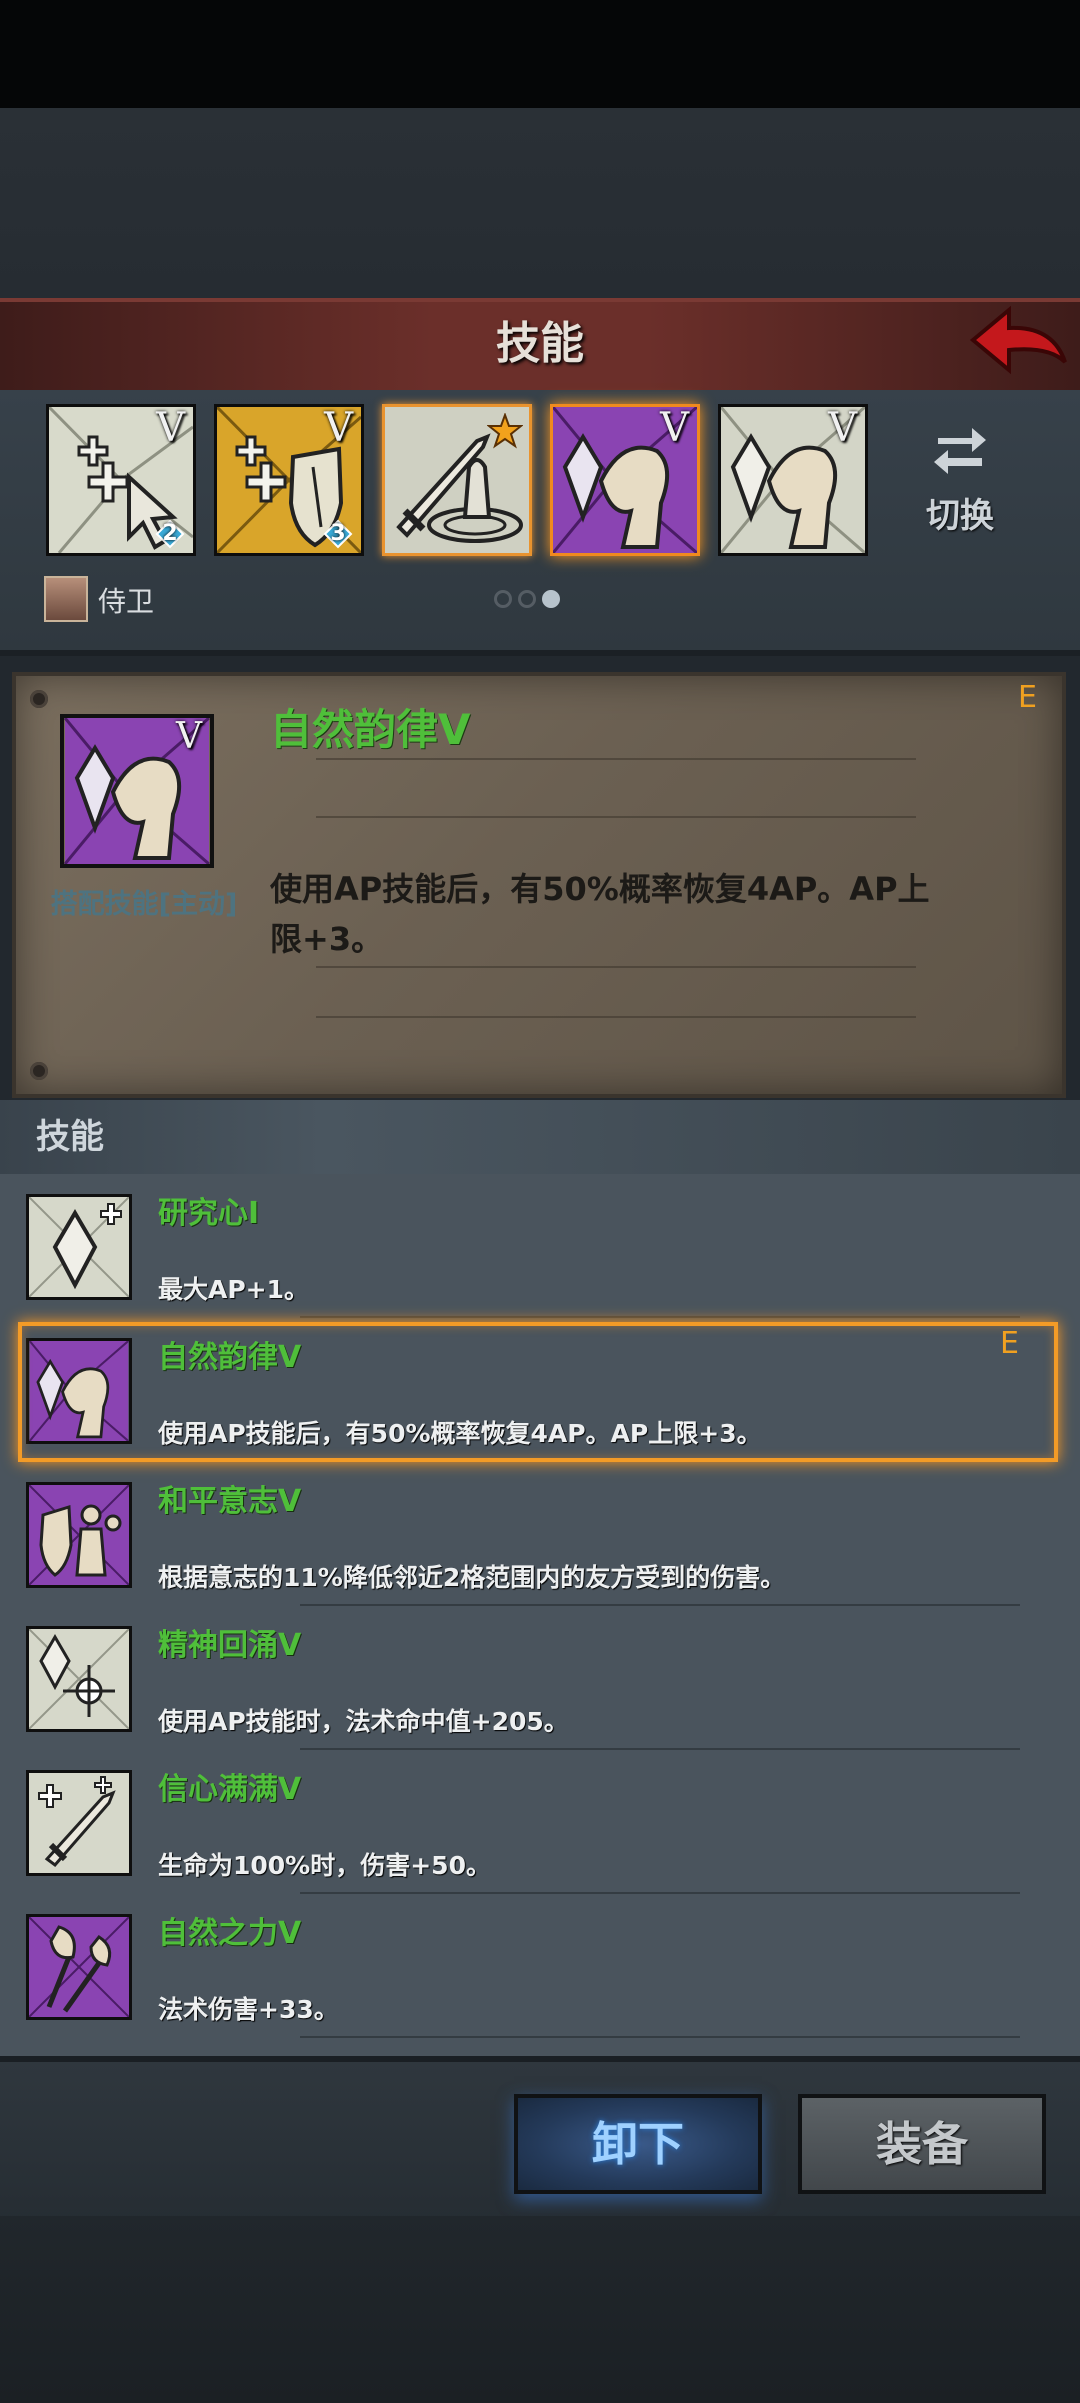 The image size is (1080, 2403). I want to click on skill-description: 使用AP技能时，法术命中值+205。, so click(363, 1721).